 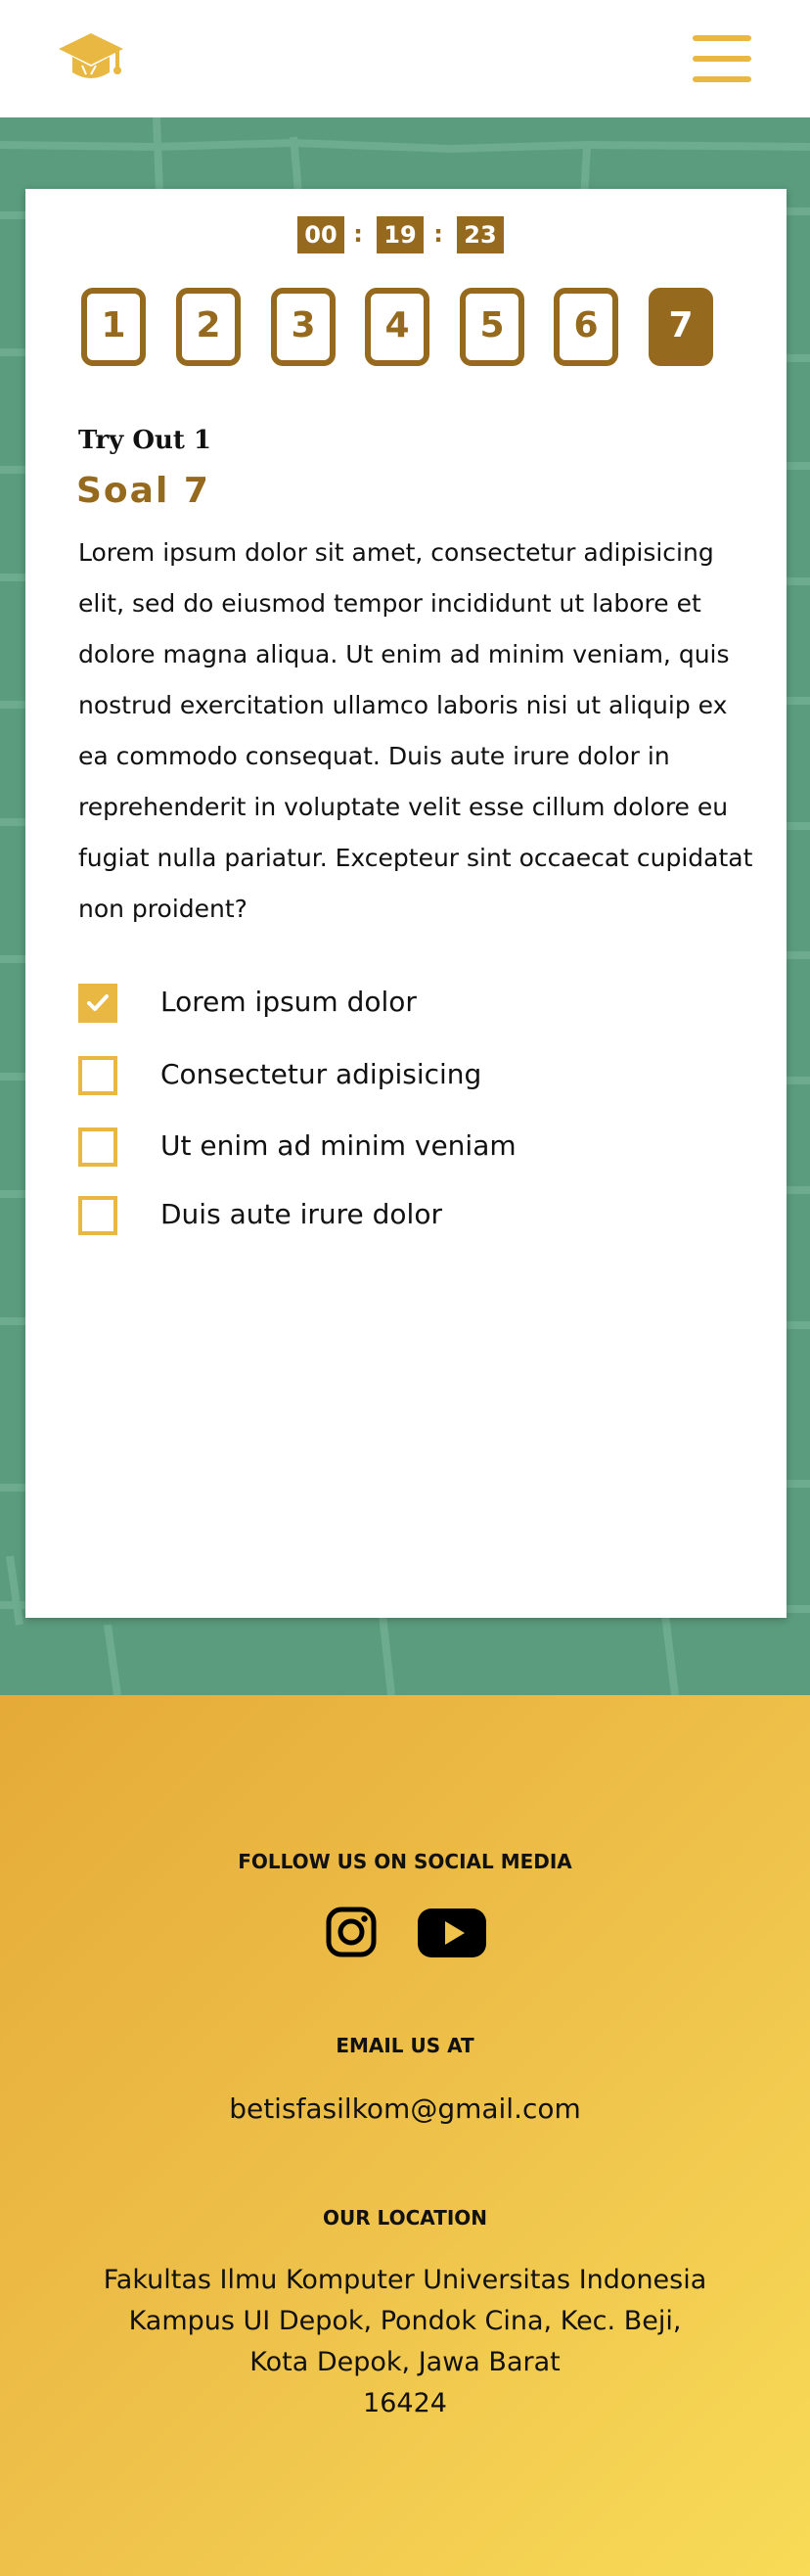 I want to click on answer-option: Consectetur adipisicing, so click(x=415, y=1078).